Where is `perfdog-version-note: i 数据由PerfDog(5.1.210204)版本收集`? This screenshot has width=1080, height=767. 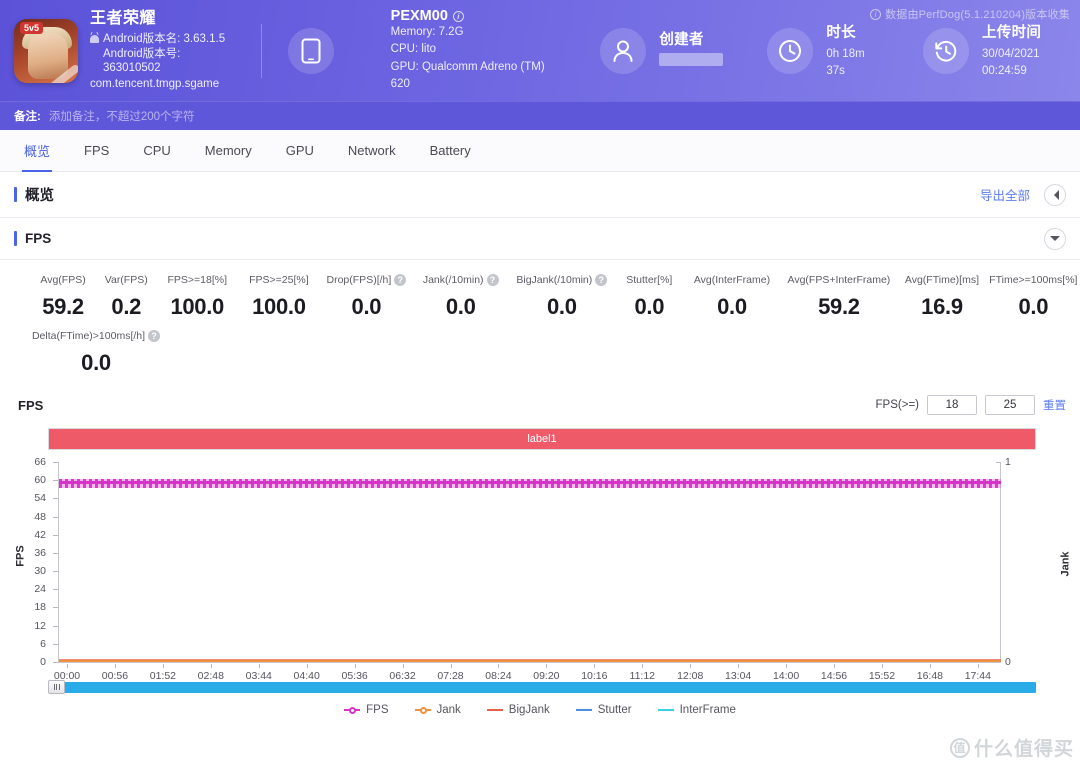
perfdog-version-note: i 数据由PerfDog(5.1.210204)版本收集 is located at coordinates (970, 14).